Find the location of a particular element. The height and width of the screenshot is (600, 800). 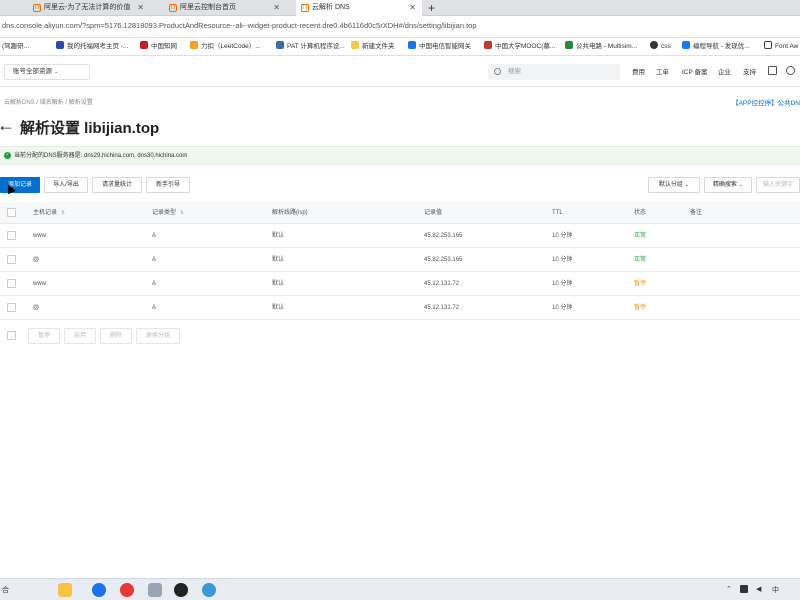

breadcrumb-item: 云解析DNS is located at coordinates (19, 103).